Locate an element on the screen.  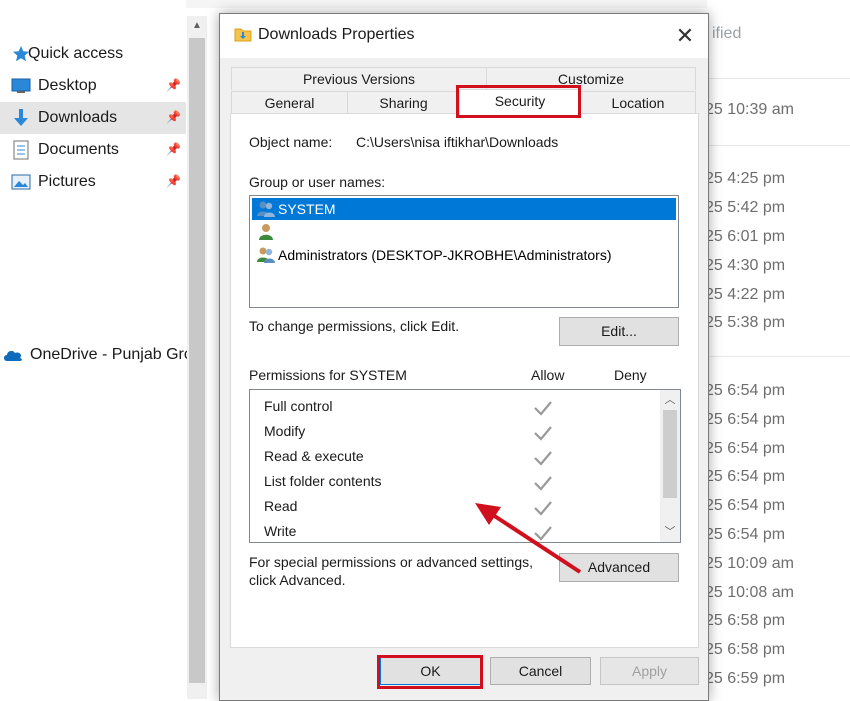
tab-general: General is located at coordinates (289, 102).